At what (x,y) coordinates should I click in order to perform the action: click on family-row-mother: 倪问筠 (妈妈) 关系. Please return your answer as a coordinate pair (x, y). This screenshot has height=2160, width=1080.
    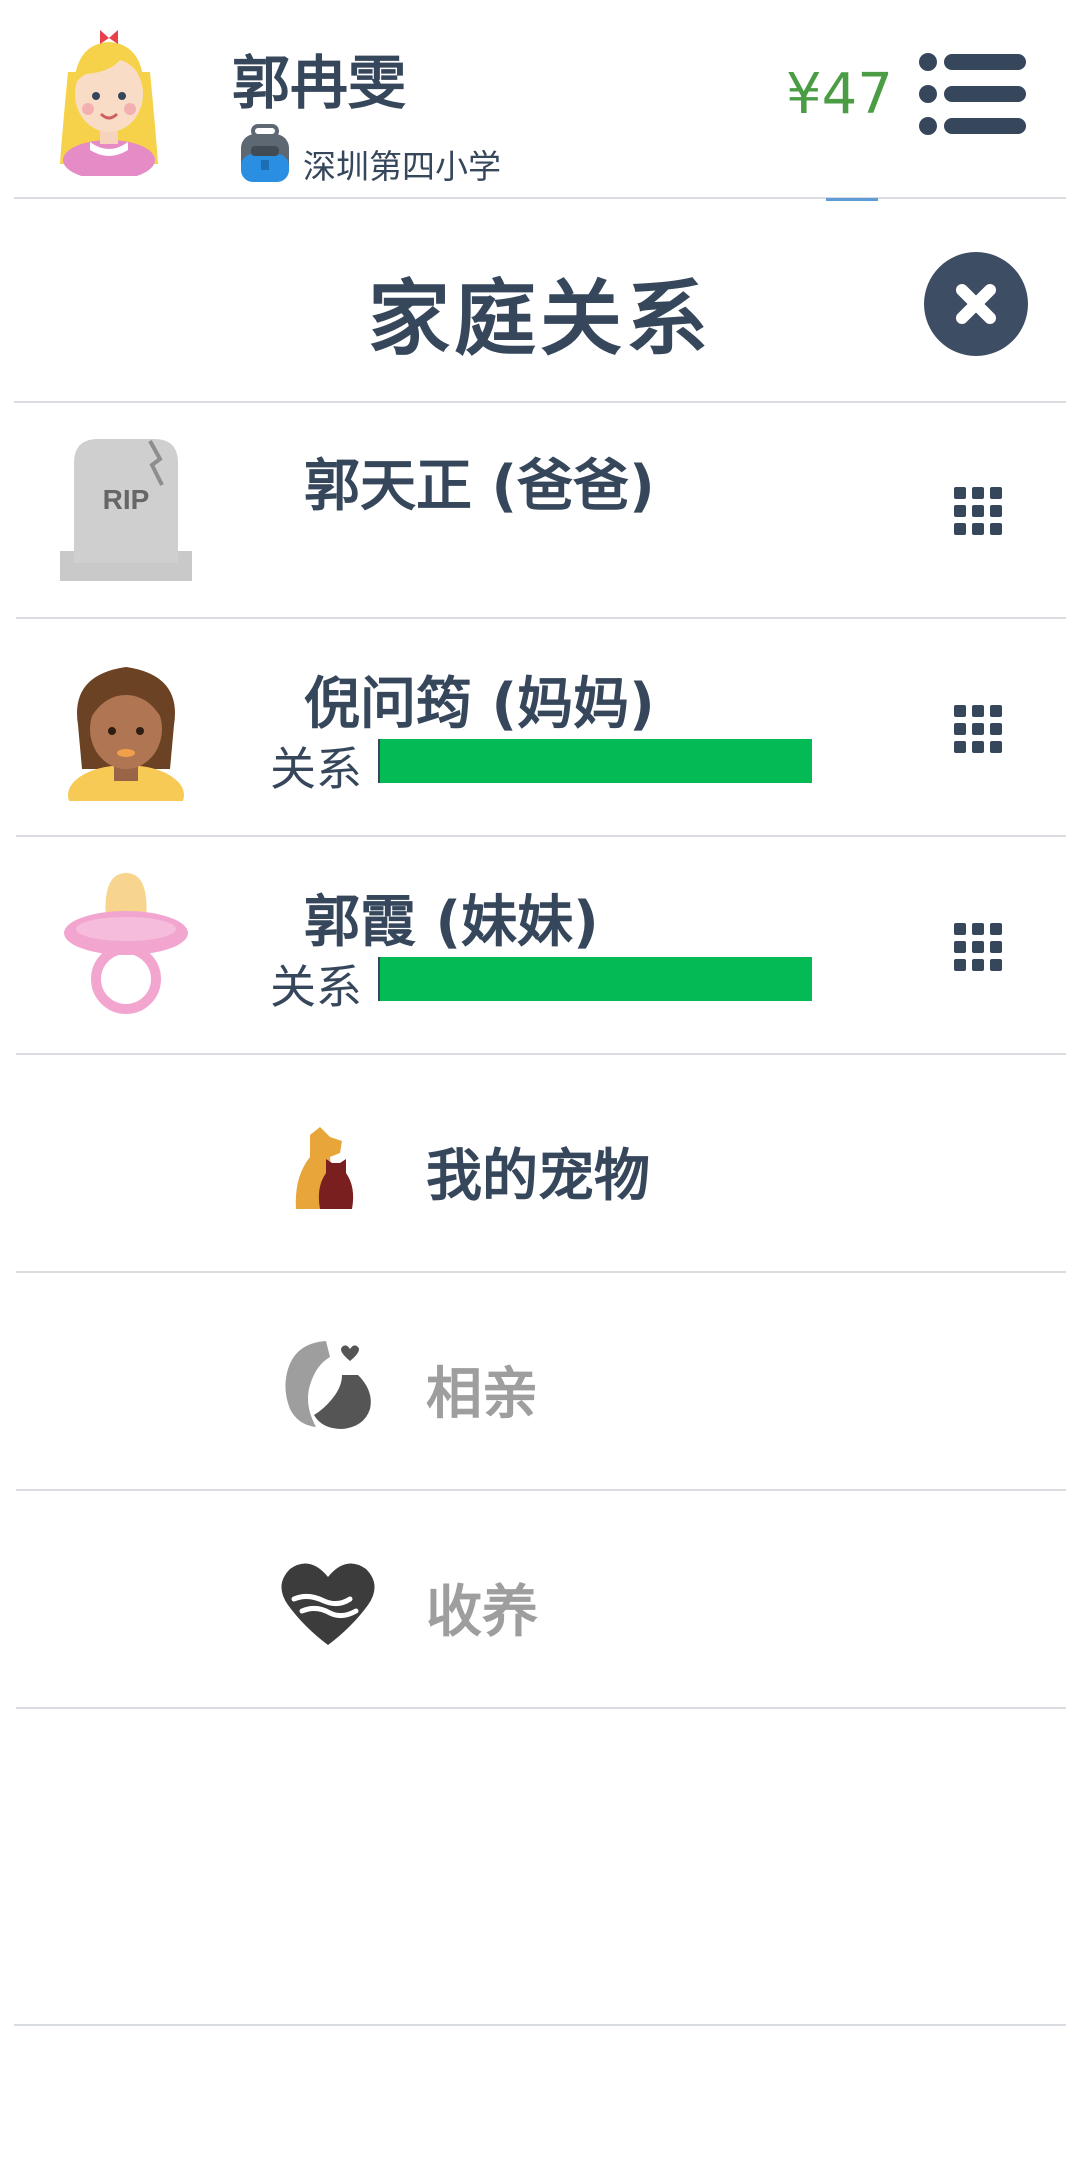
    Looking at the image, I should click on (541, 729).